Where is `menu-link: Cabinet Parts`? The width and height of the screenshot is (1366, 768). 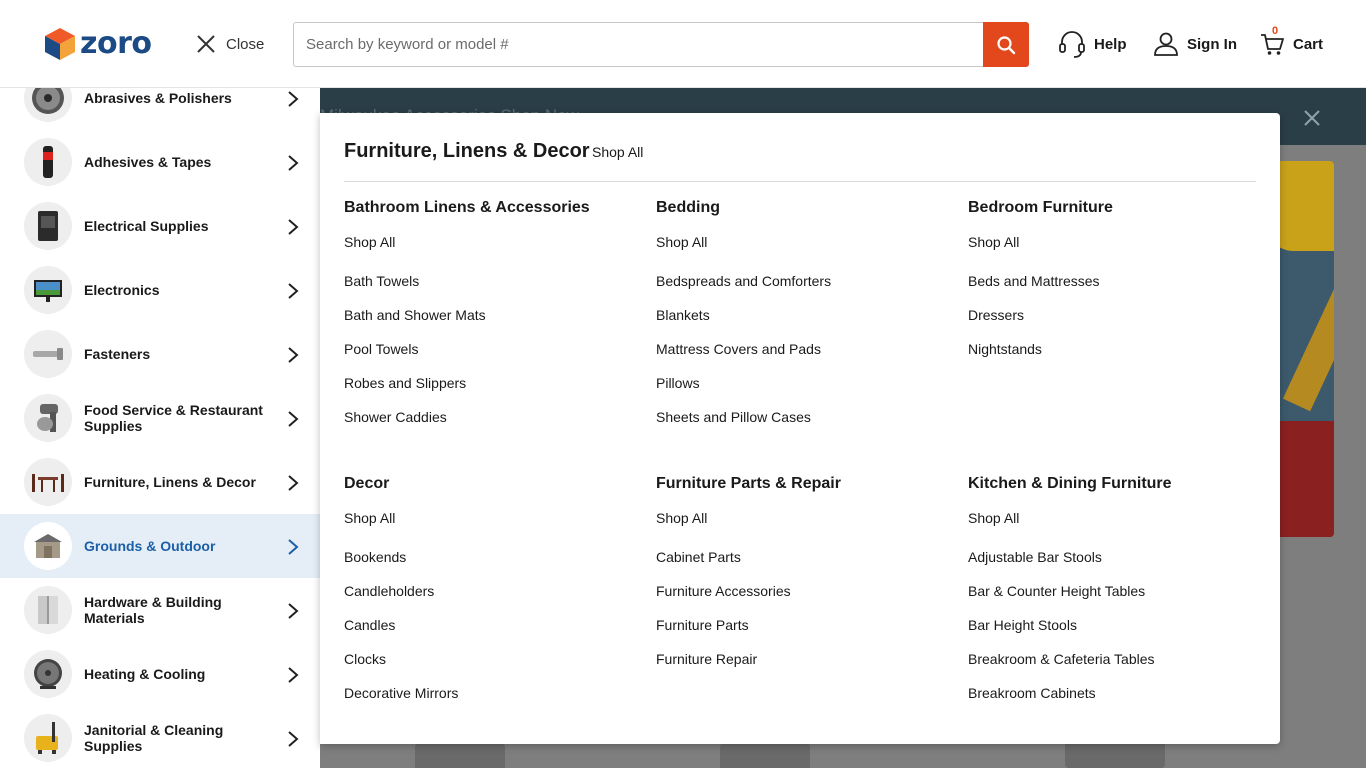 menu-link: Cabinet Parts is located at coordinates (723, 565).